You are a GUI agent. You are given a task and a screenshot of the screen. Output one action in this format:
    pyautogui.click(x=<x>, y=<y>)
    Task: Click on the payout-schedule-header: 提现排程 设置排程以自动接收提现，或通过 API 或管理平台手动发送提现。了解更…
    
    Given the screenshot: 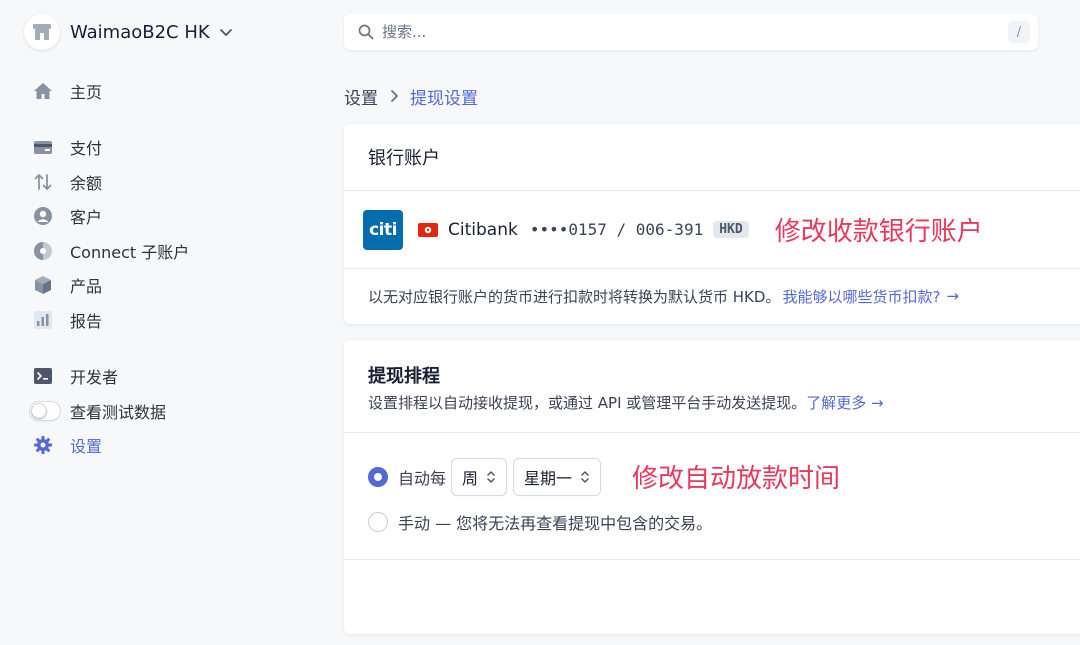 What is the action you would take?
    pyautogui.click(x=712, y=386)
    